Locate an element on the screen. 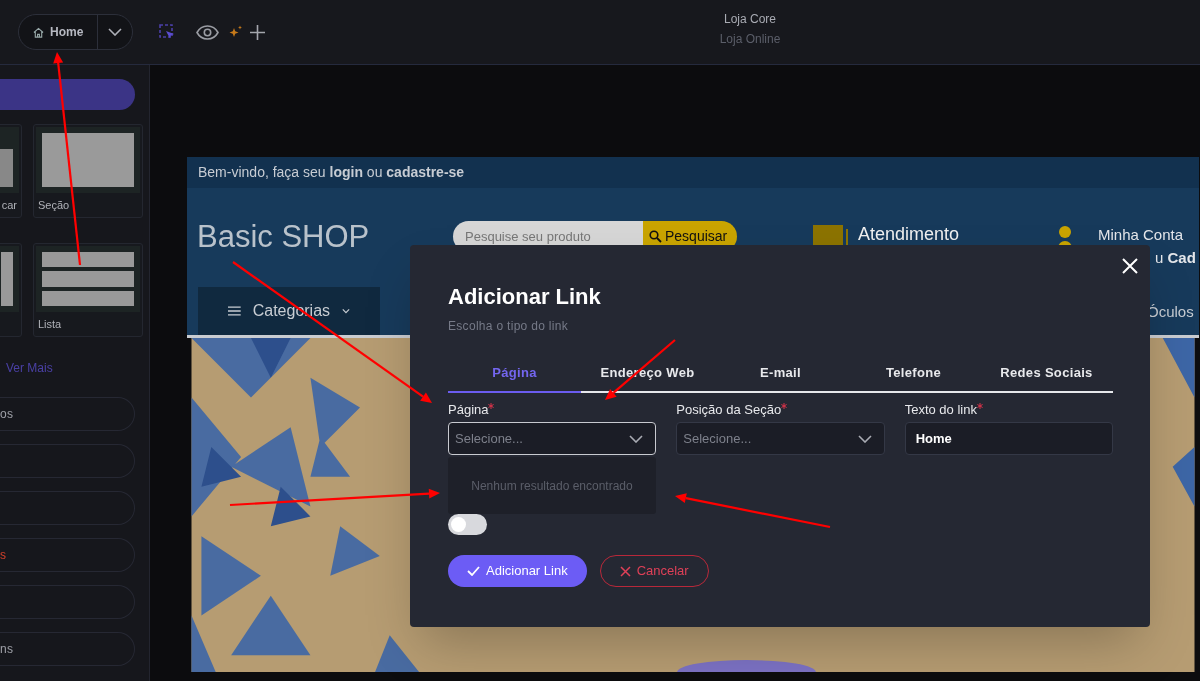 The height and width of the screenshot is (681, 1200). select-cursor-icon is located at coordinates (167, 32).